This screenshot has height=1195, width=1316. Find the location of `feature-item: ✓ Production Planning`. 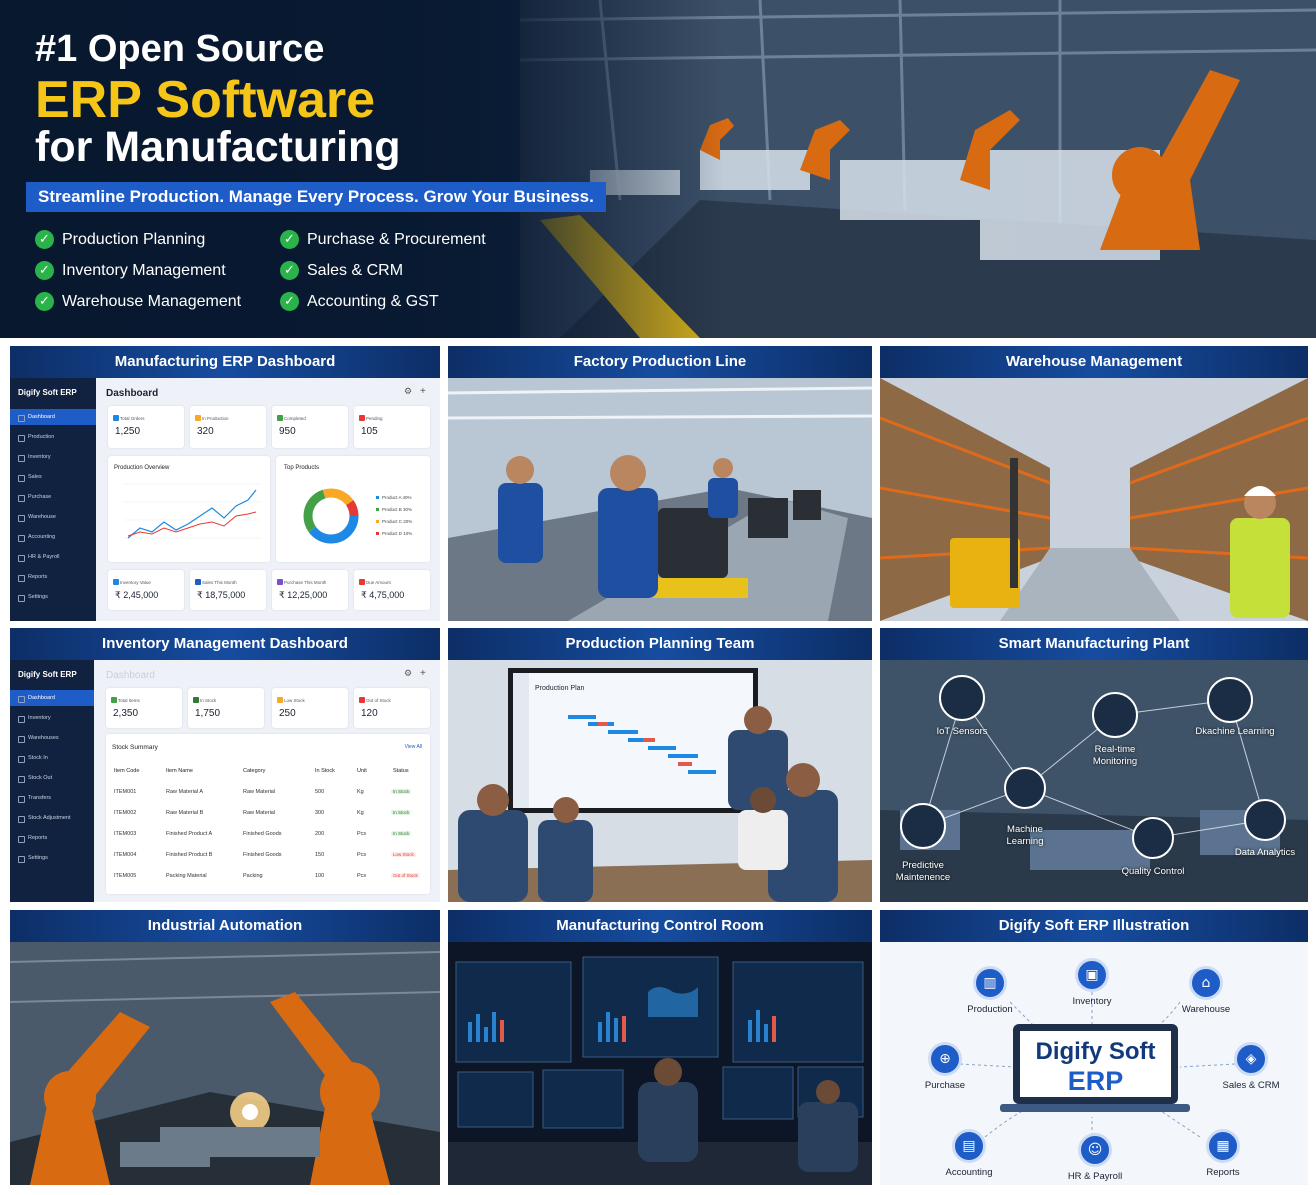

feature-item: ✓ Production Planning is located at coordinates (120, 239).